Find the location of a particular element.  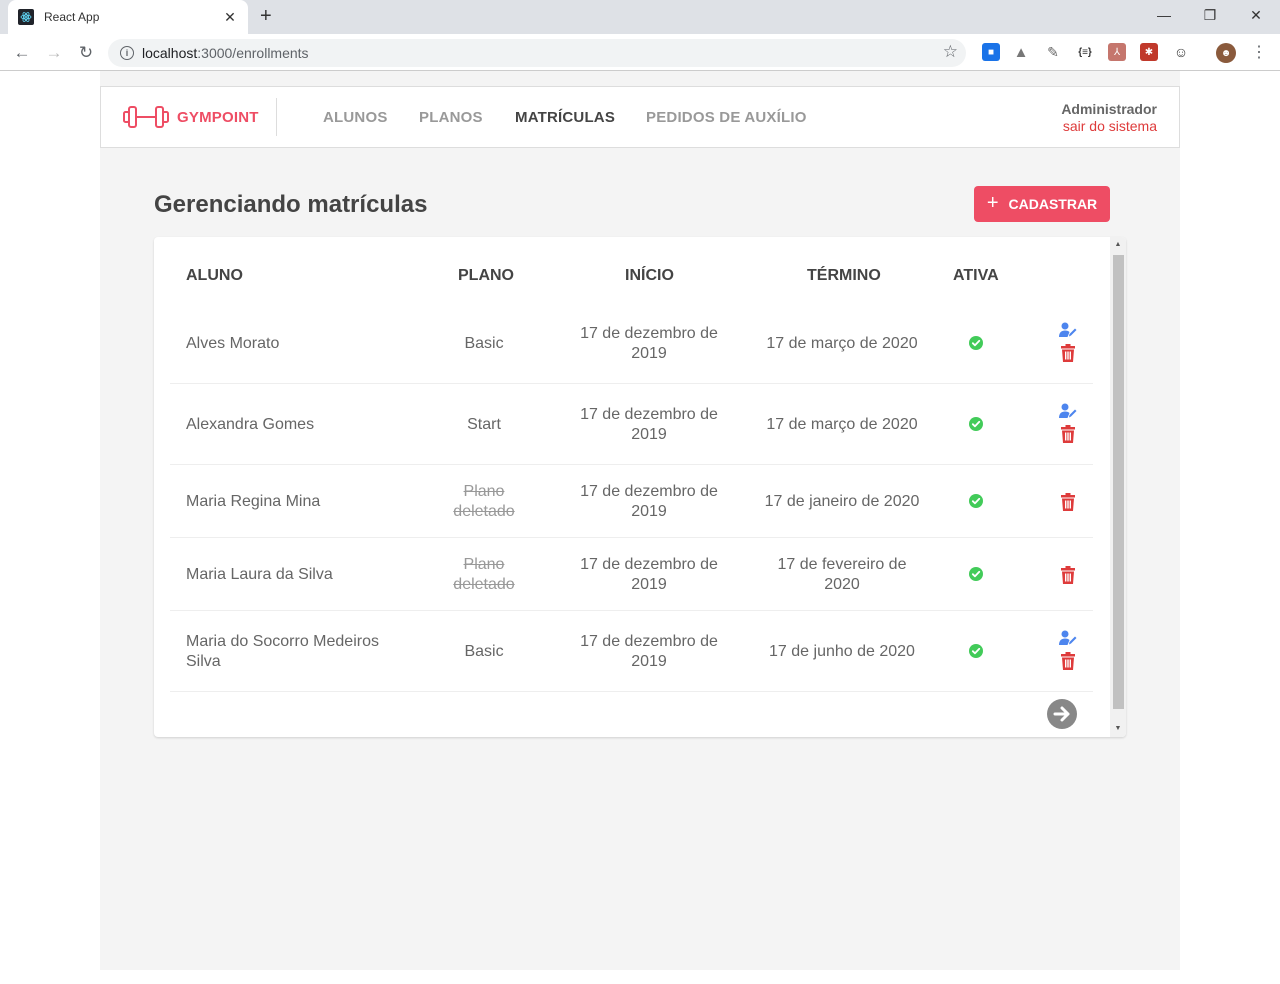

cell-termino: 17 de fevereiro de 2020 is located at coordinates (842, 574).